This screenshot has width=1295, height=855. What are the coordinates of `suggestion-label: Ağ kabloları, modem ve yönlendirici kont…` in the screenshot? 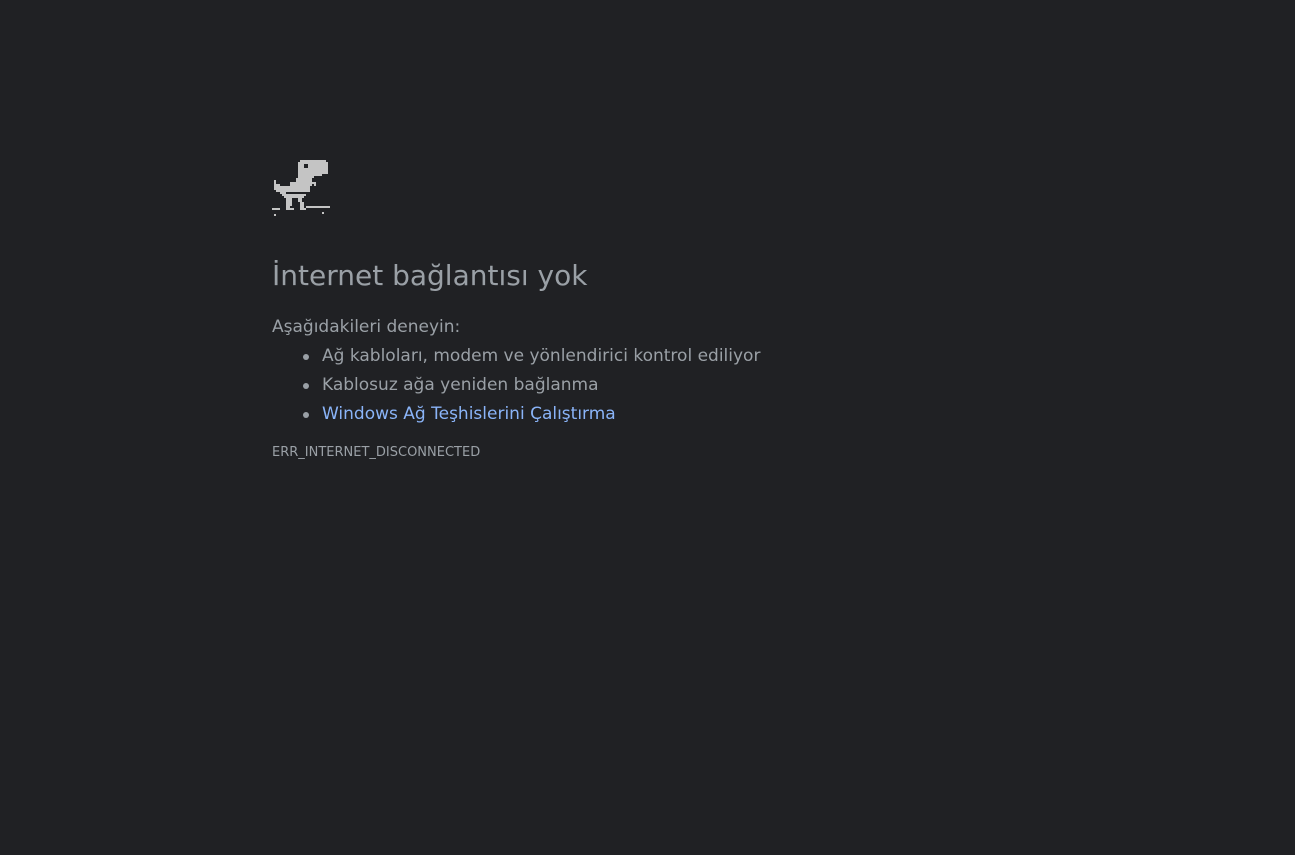 It's located at (541, 356).